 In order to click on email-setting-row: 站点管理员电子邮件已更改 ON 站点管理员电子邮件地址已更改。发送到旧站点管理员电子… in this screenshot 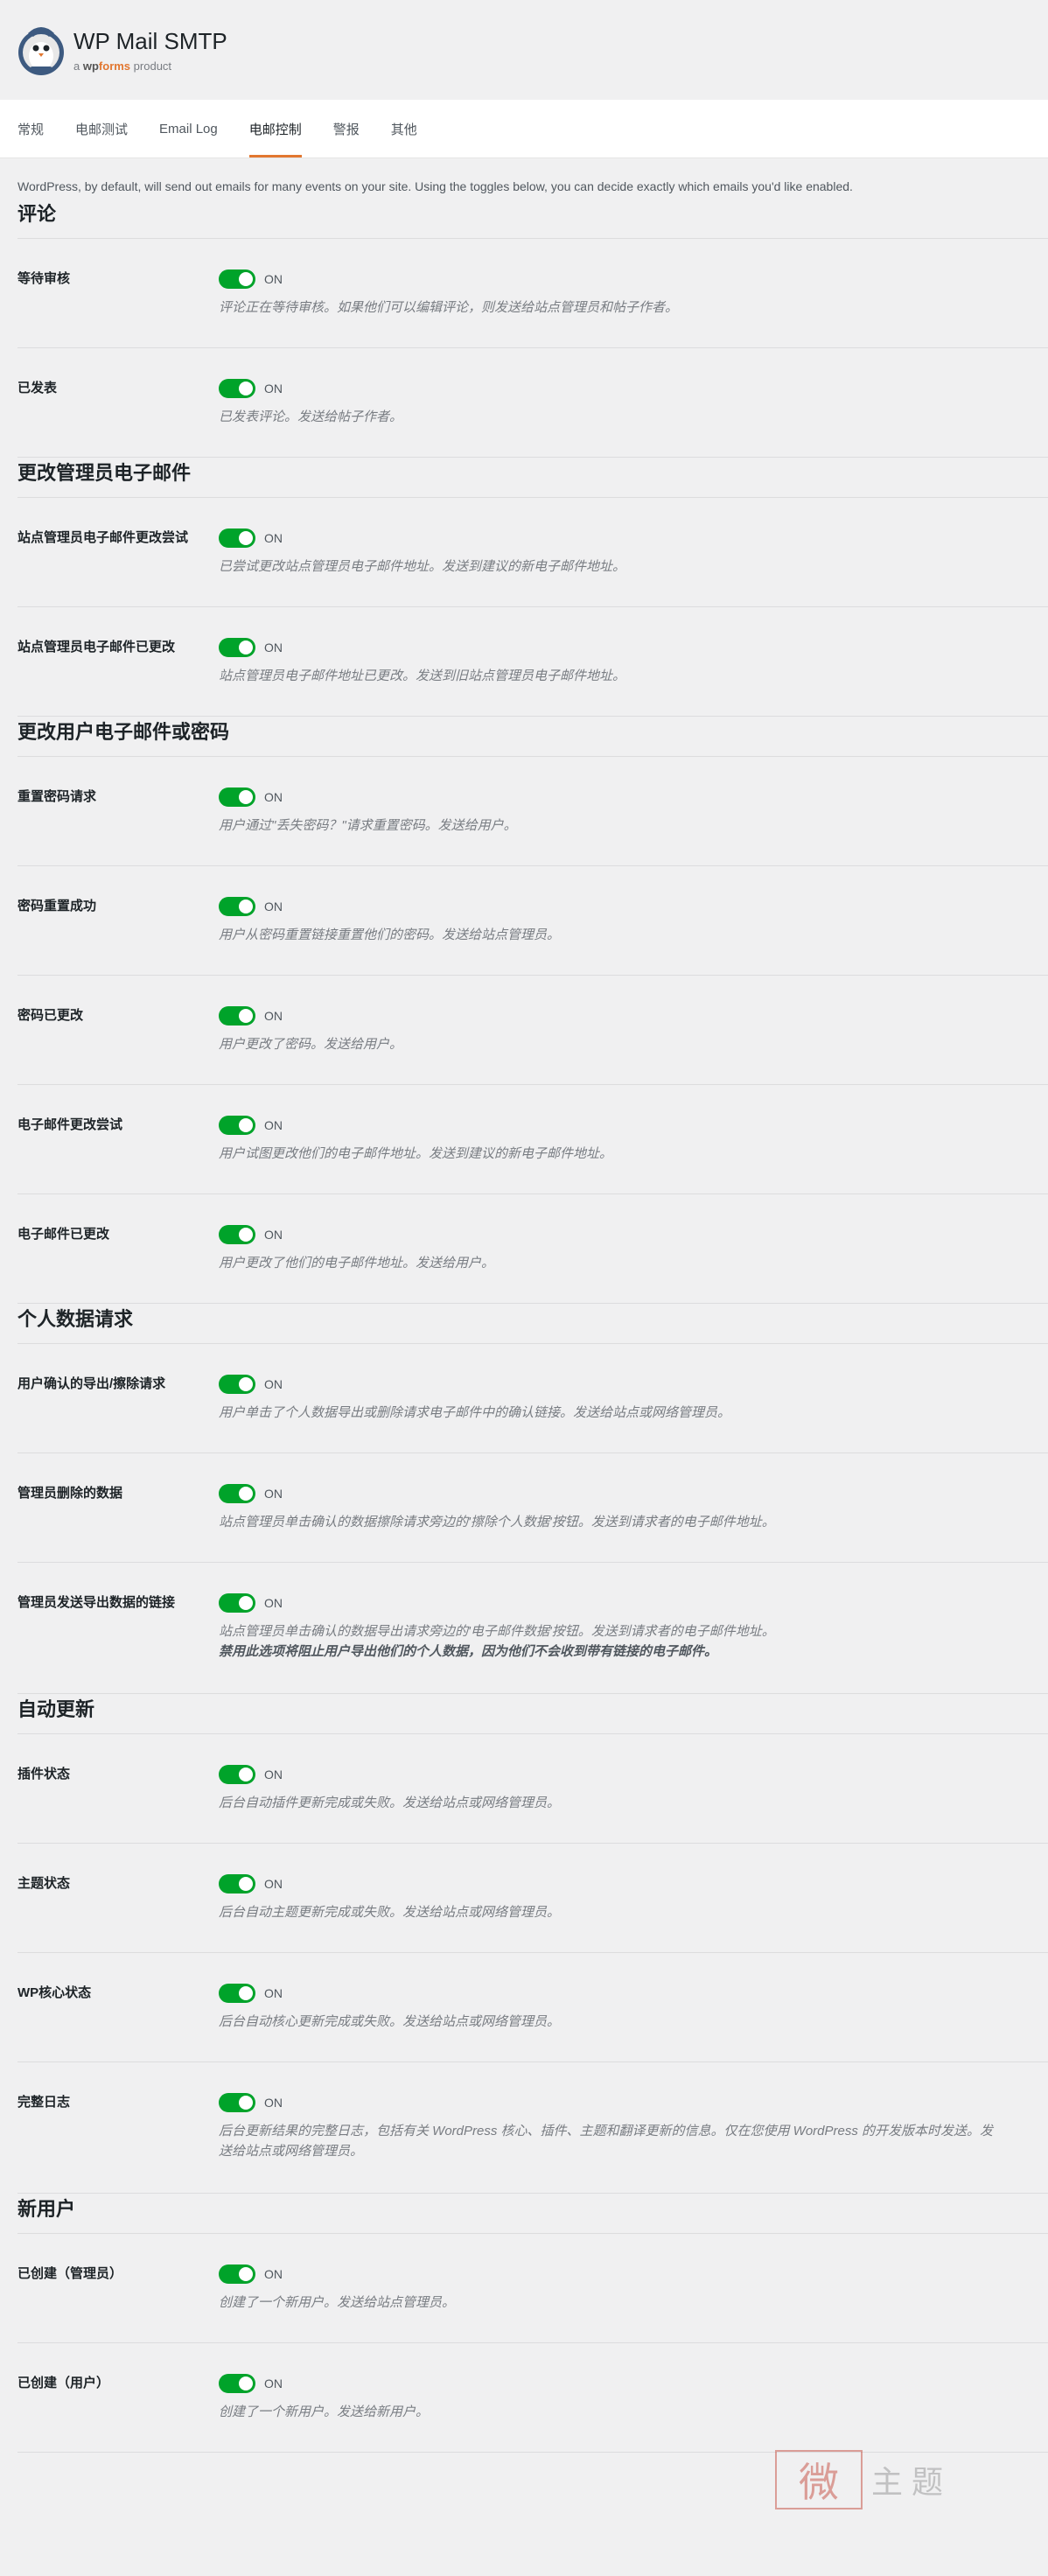, I will do `click(532, 662)`.